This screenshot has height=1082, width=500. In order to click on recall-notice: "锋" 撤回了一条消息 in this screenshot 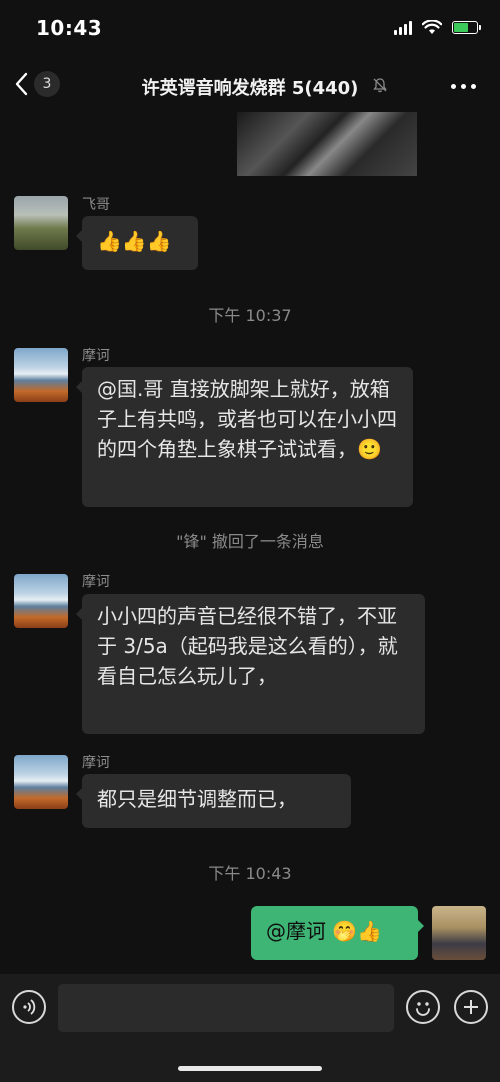, I will do `click(250, 541)`.